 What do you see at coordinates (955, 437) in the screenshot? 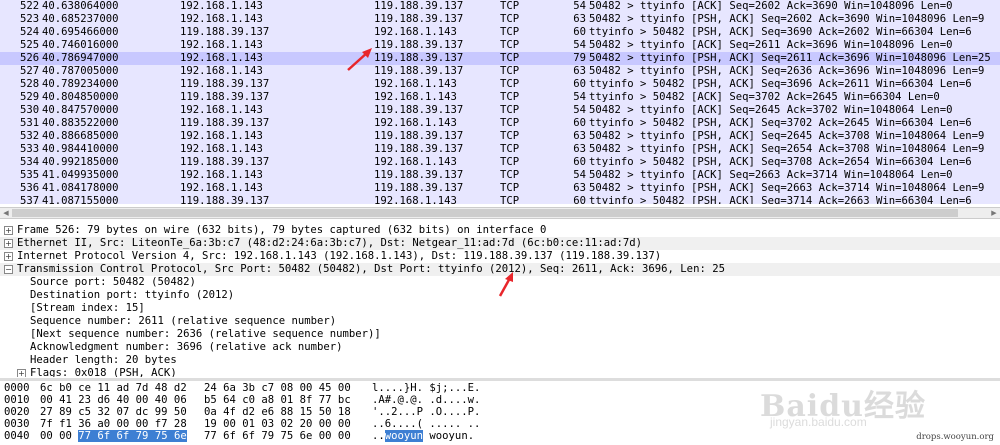
I see `site-credit: drops.wooyun.org` at bounding box center [955, 437].